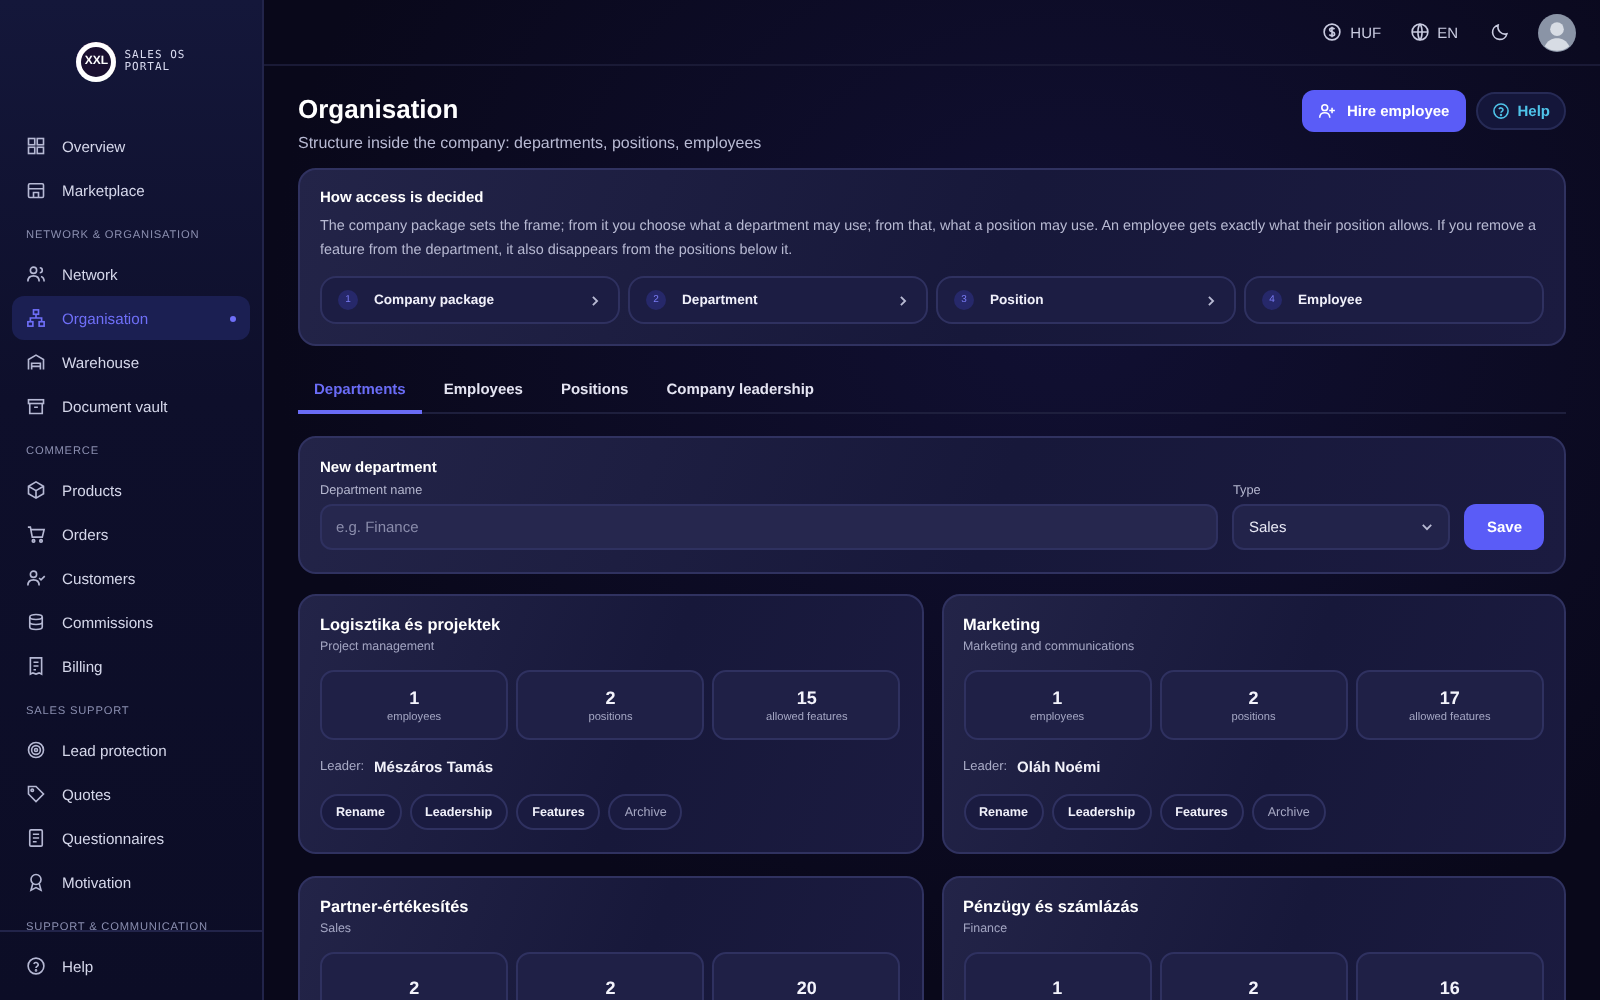 The image size is (1600, 1000). Describe the element at coordinates (1003, 625) in the screenshot. I see `department-name: Marketing` at that location.